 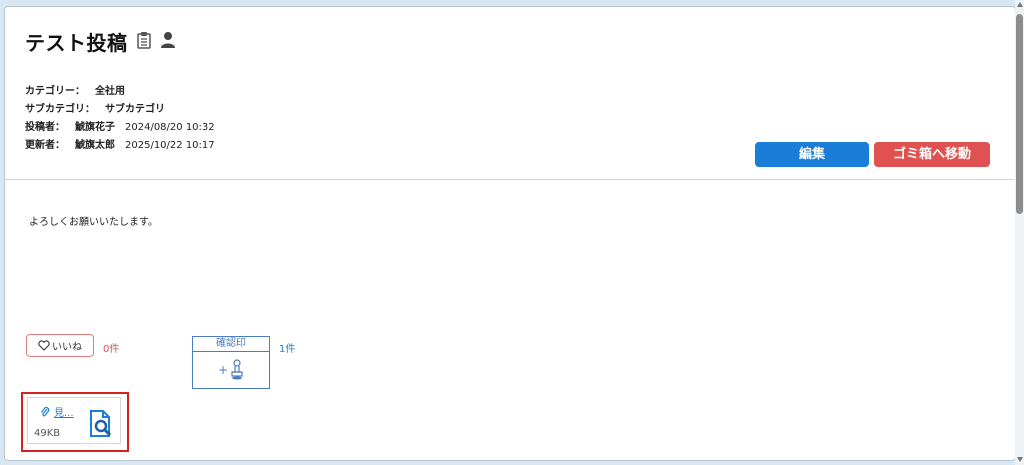 I want to click on stamp-icon, so click(x=237, y=369).